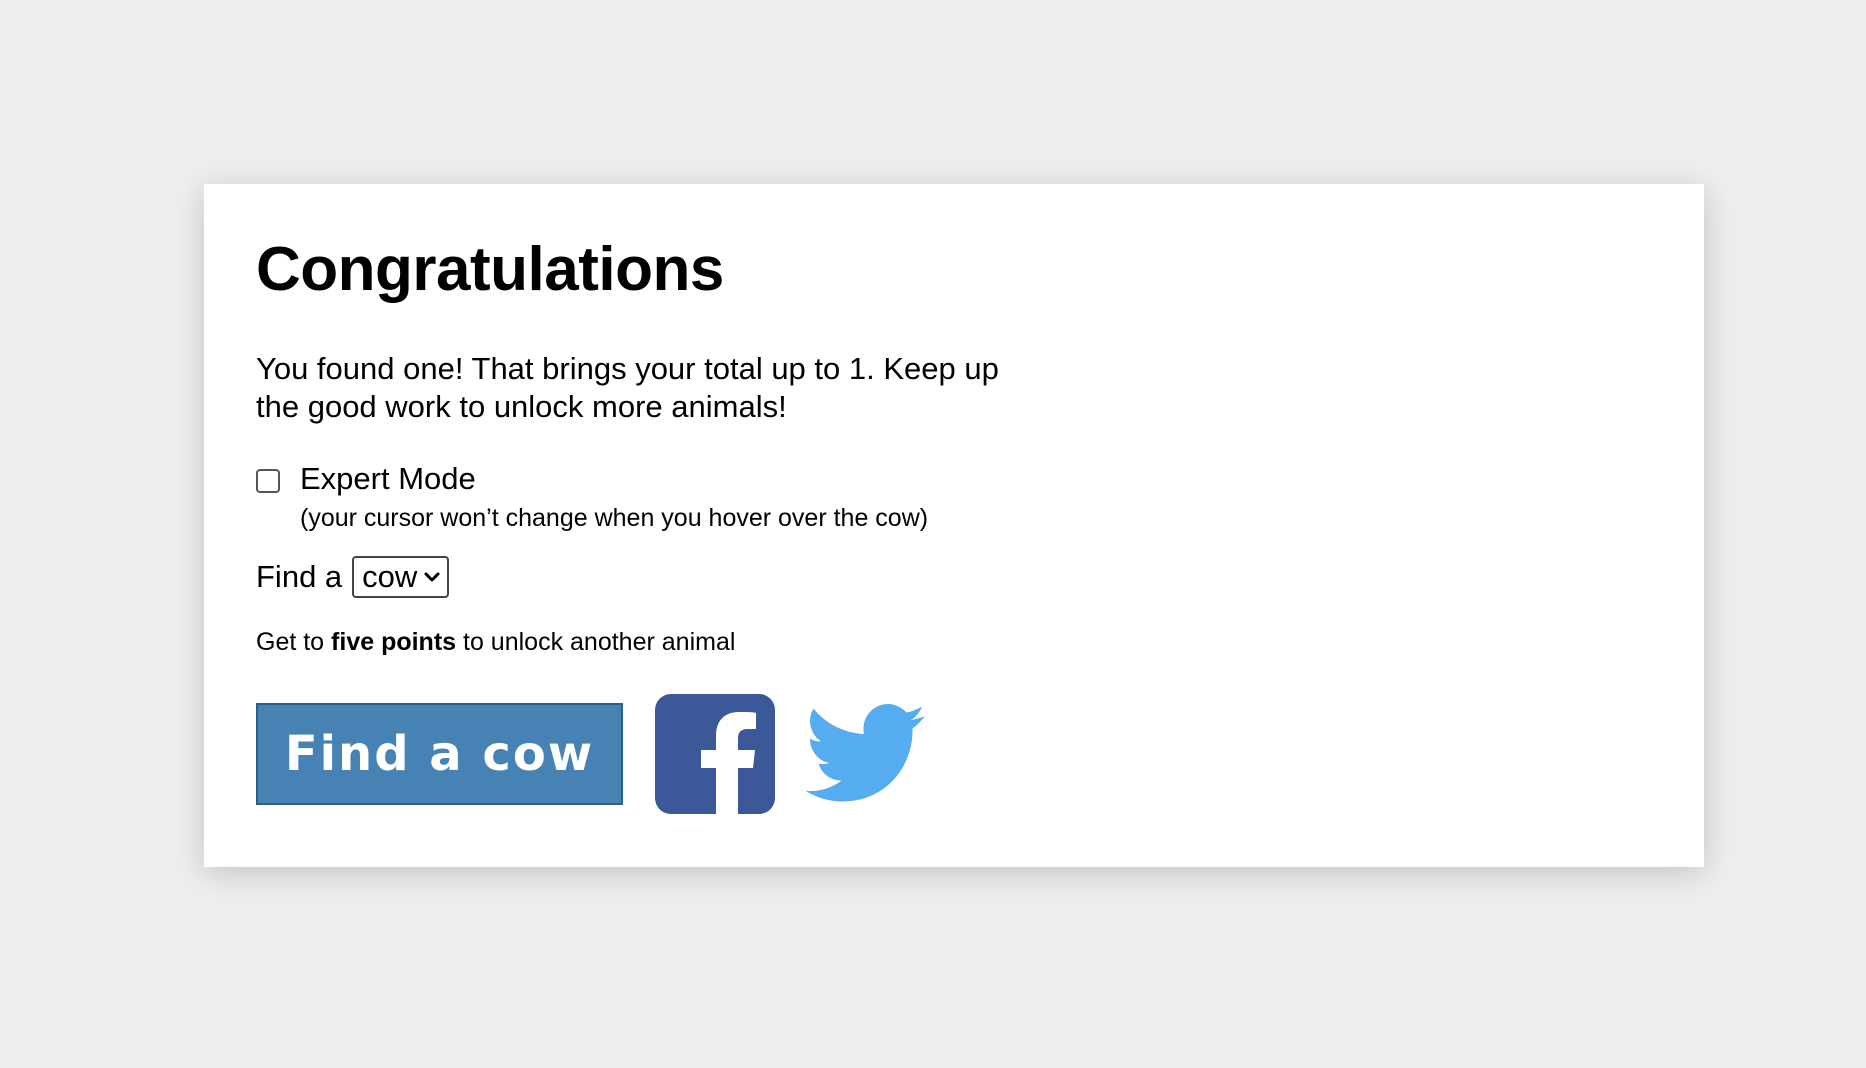  What do you see at coordinates (954, 577) in the screenshot?
I see `animal-selector-row: Find a cow` at bounding box center [954, 577].